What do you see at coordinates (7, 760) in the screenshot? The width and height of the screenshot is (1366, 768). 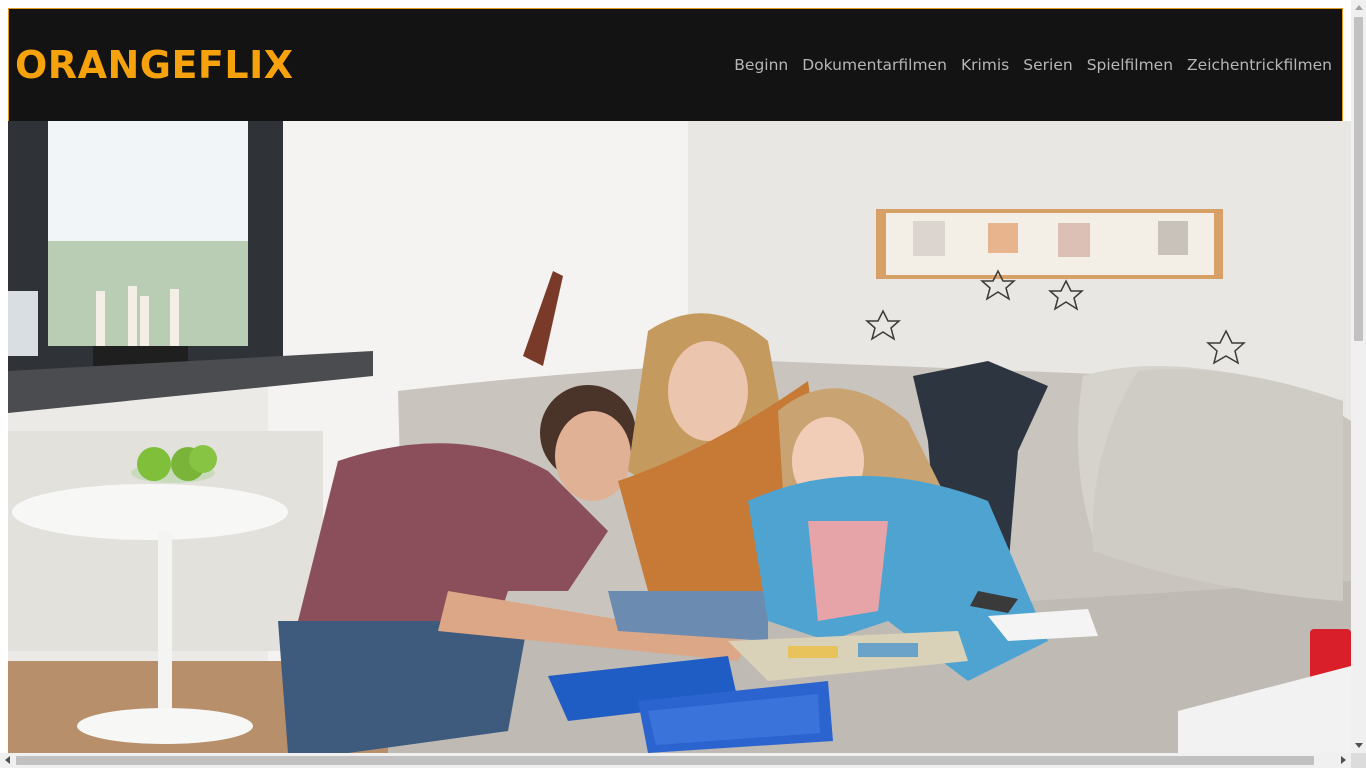 I see `scroll-left-icon` at bounding box center [7, 760].